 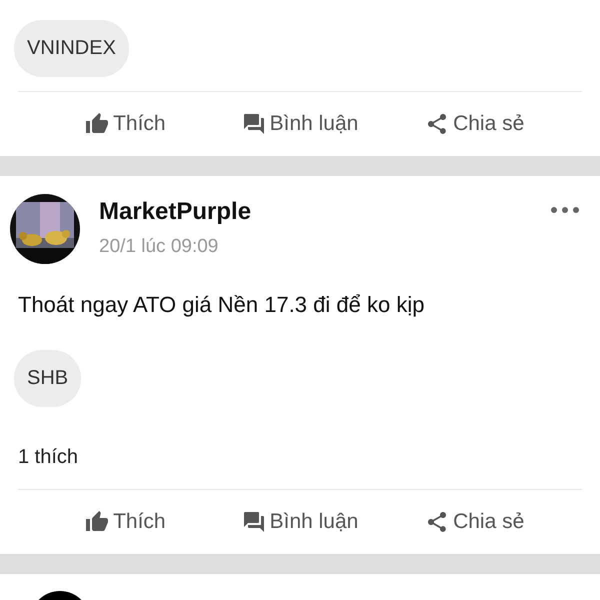 What do you see at coordinates (48, 378) in the screenshot?
I see `stock-tag: SHB` at bounding box center [48, 378].